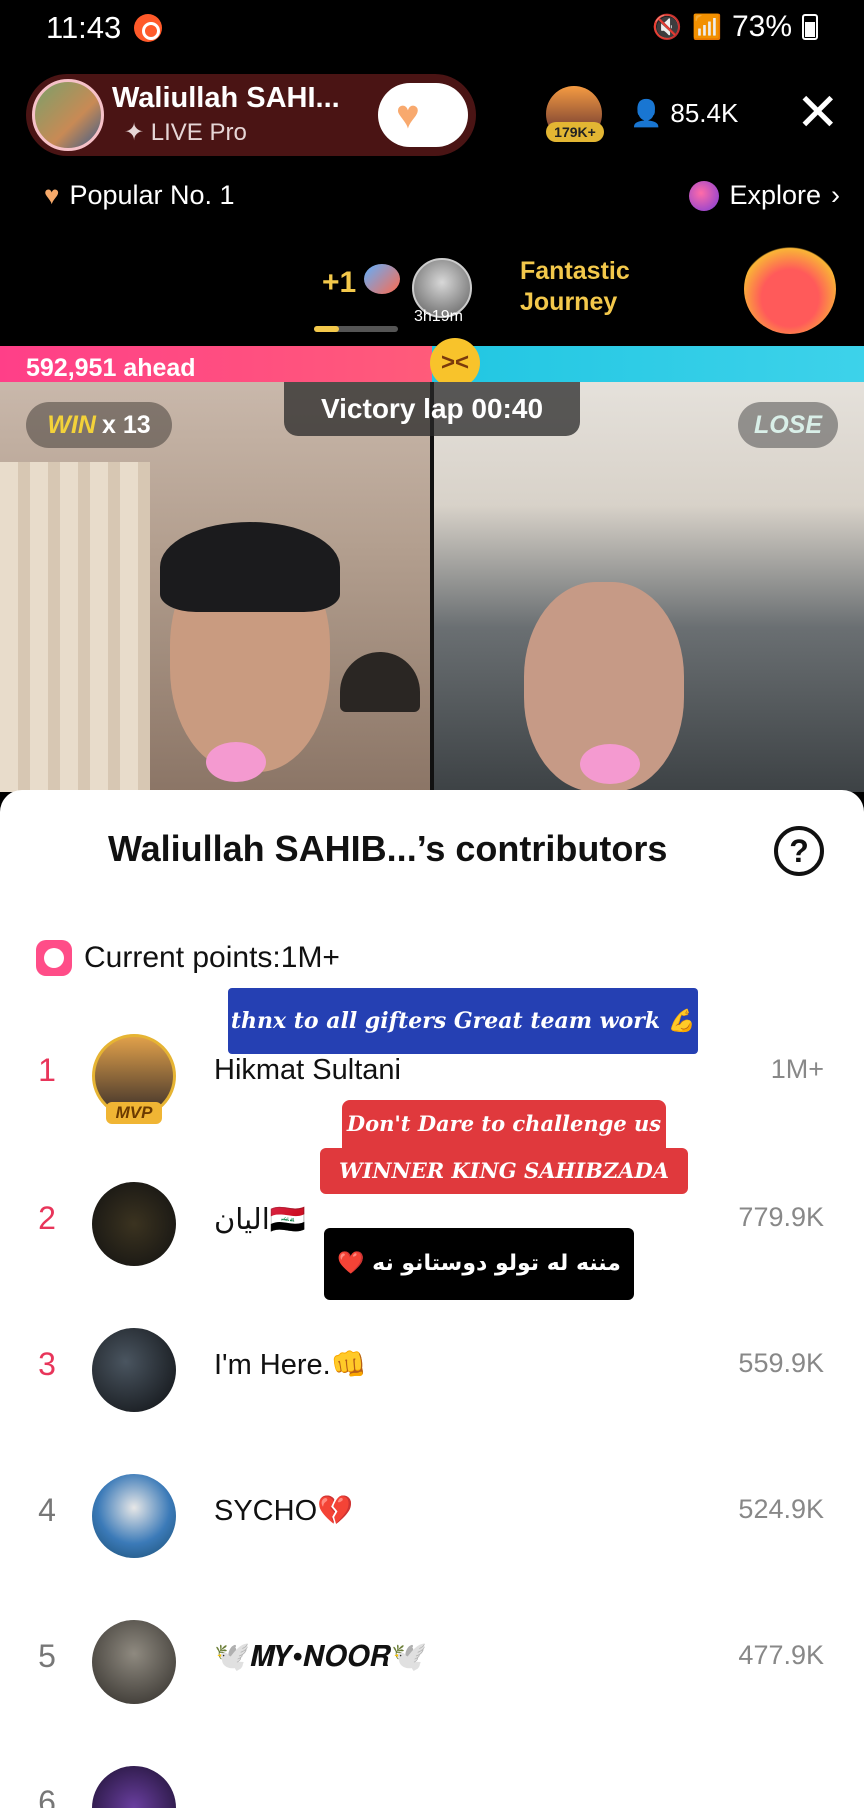  Describe the element at coordinates (432, 409) in the screenshot. I see `victory-lap-timer: Victory lap 00:40` at that location.